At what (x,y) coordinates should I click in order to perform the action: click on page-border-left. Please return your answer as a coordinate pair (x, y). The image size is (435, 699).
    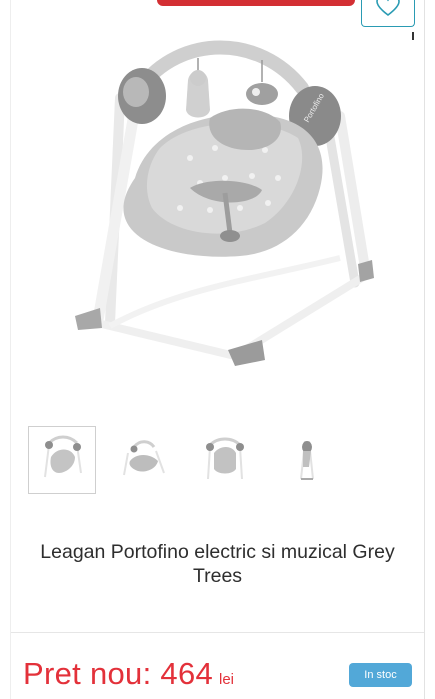
    Looking at the image, I should click on (10, 349).